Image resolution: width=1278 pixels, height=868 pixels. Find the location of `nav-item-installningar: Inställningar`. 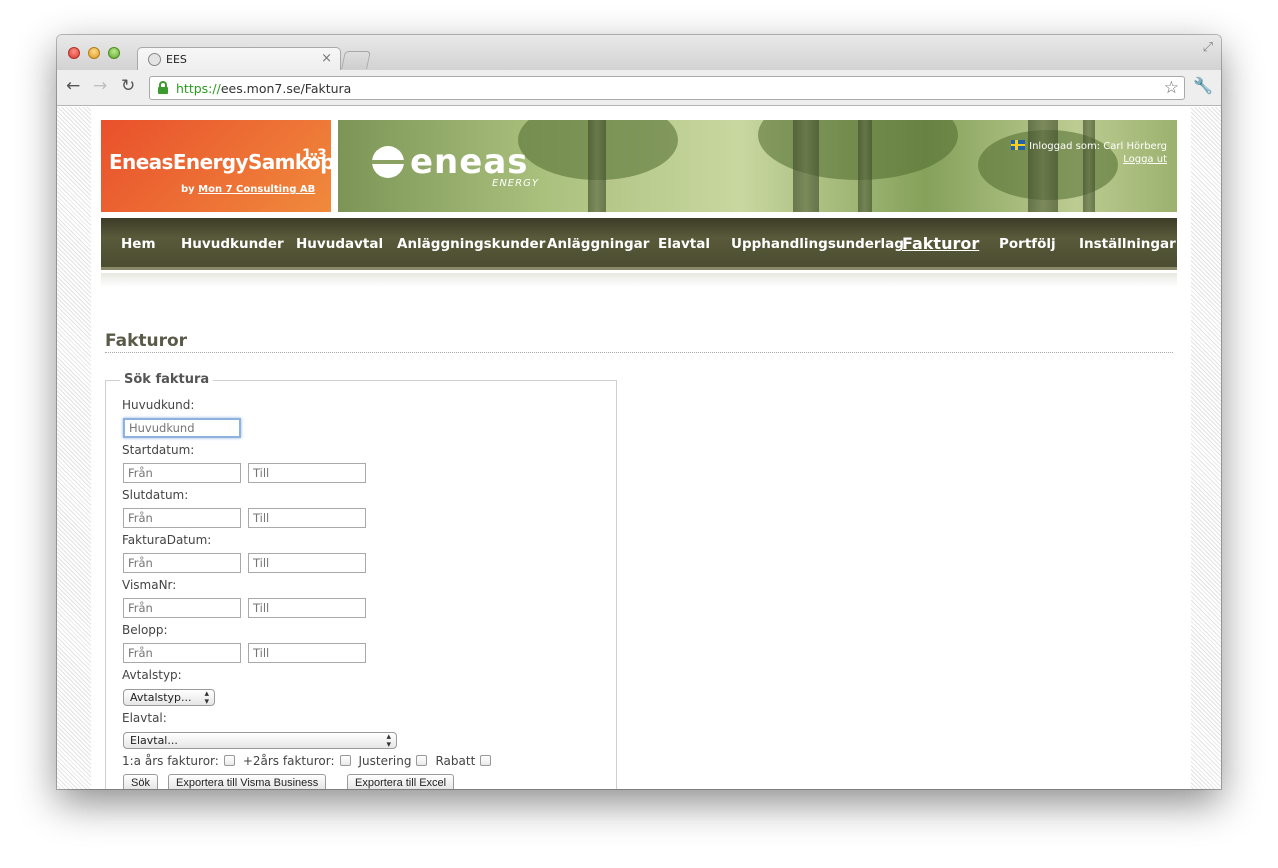

nav-item-installningar: Inställningar is located at coordinates (1127, 244).